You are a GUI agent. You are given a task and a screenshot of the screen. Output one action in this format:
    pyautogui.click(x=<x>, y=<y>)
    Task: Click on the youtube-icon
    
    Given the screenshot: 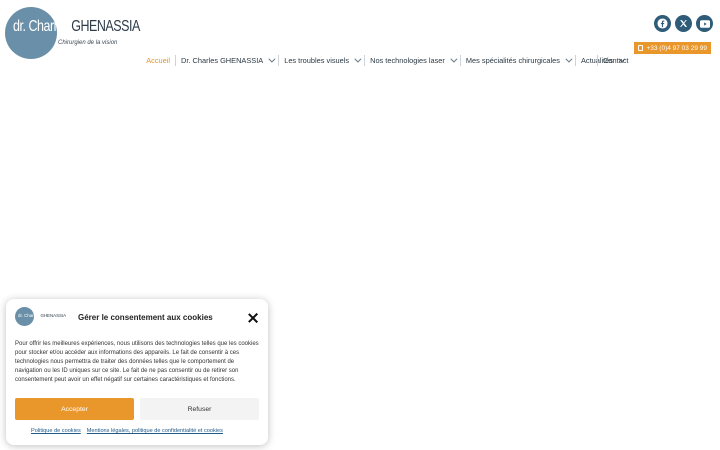 What is the action you would take?
    pyautogui.click(x=704, y=23)
    